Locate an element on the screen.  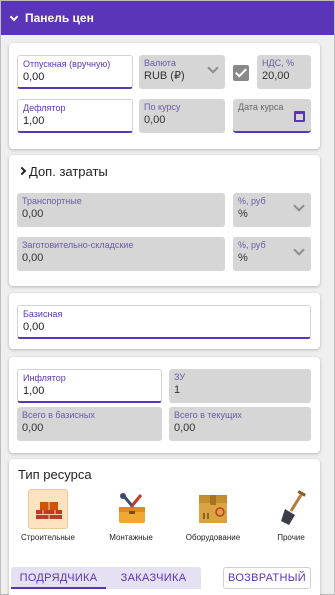
chevron-right-icon is located at coordinates (22, 171).